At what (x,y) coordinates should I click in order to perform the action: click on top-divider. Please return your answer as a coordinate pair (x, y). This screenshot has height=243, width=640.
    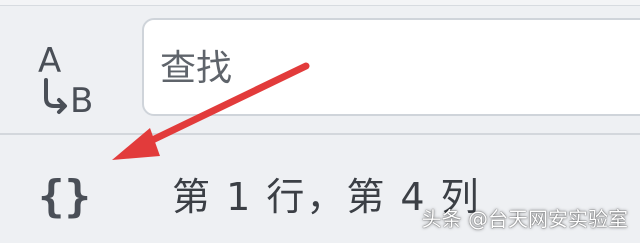
    Looking at the image, I should click on (320, 3).